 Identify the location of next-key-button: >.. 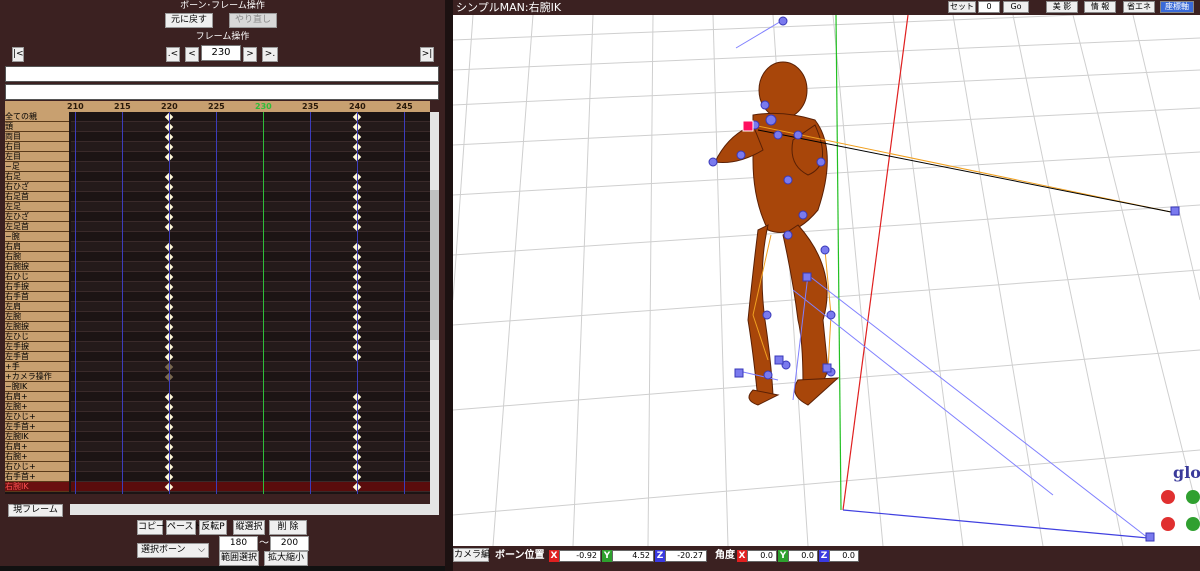
(270, 54).